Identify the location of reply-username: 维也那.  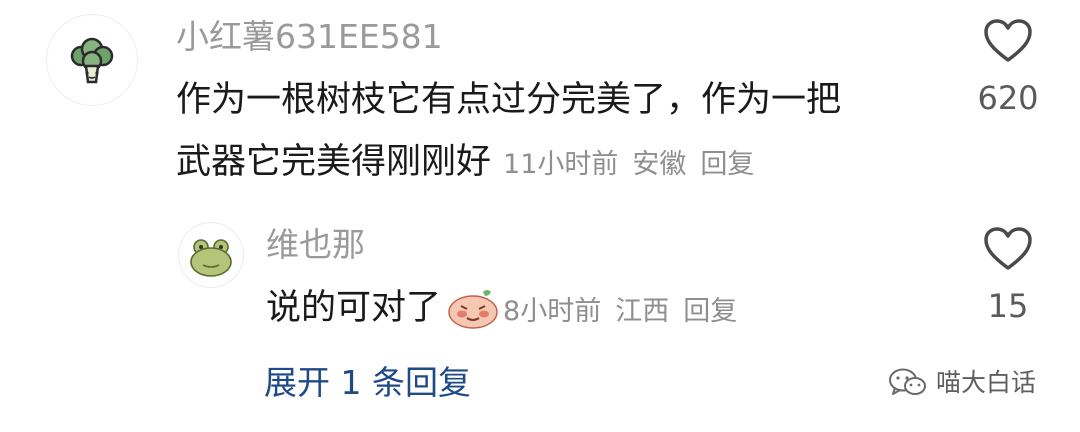
(315, 245).